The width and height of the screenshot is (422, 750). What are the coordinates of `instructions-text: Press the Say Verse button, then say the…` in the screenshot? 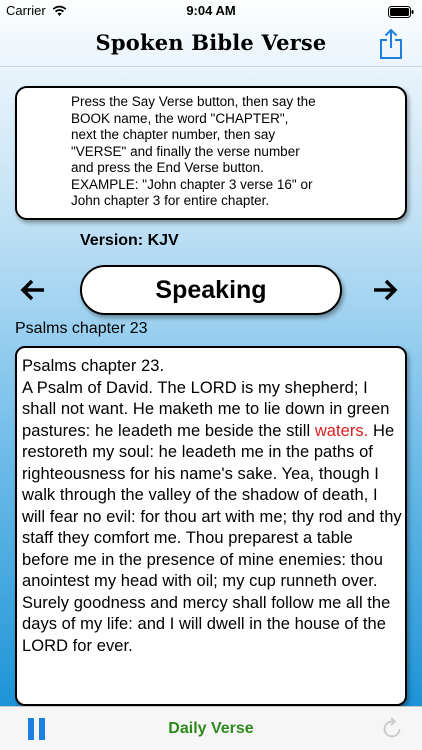 It's located at (193, 151).